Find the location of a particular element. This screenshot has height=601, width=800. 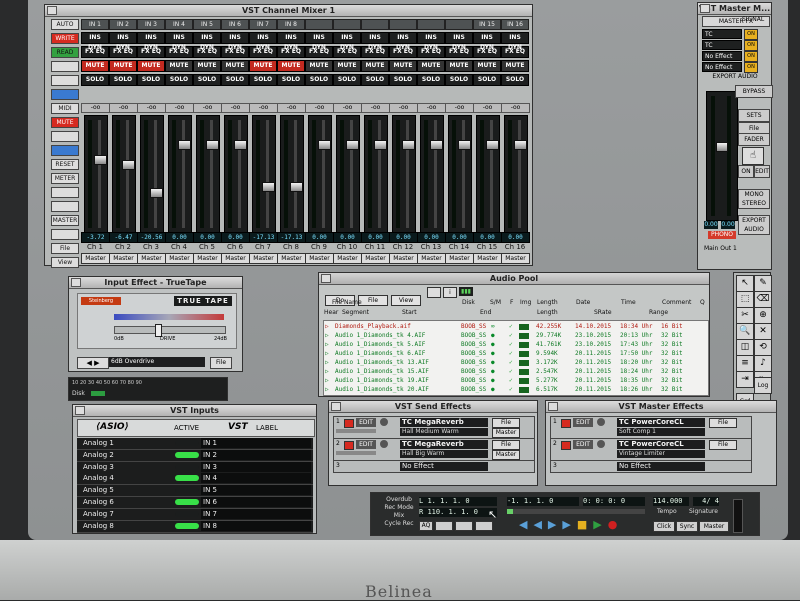

hand-cursor-icon: ☝ is located at coordinates (753, 156).